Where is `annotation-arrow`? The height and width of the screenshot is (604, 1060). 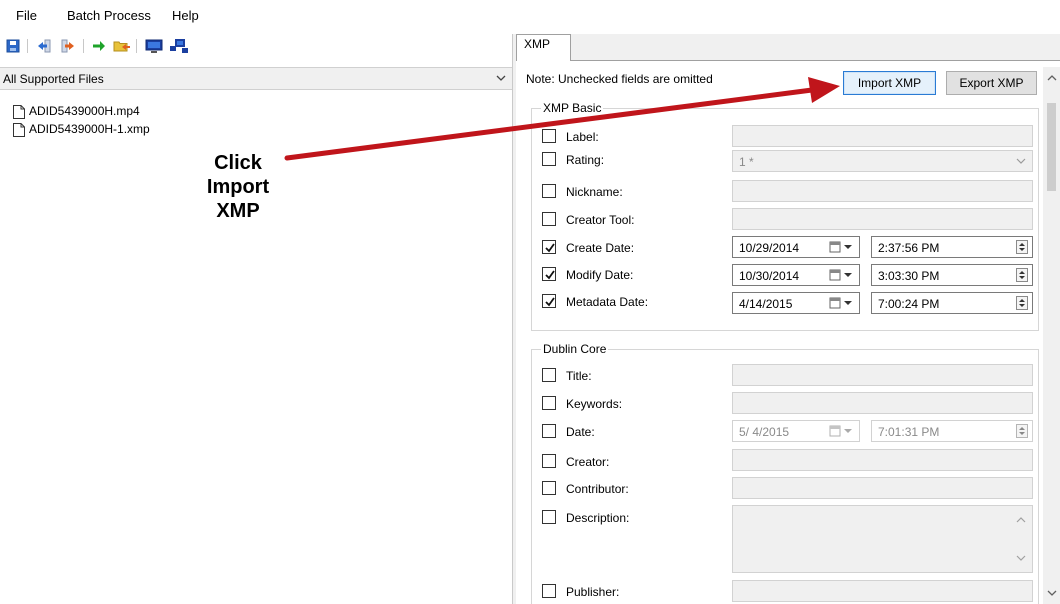
annotation-arrow is located at coordinates (562, 119).